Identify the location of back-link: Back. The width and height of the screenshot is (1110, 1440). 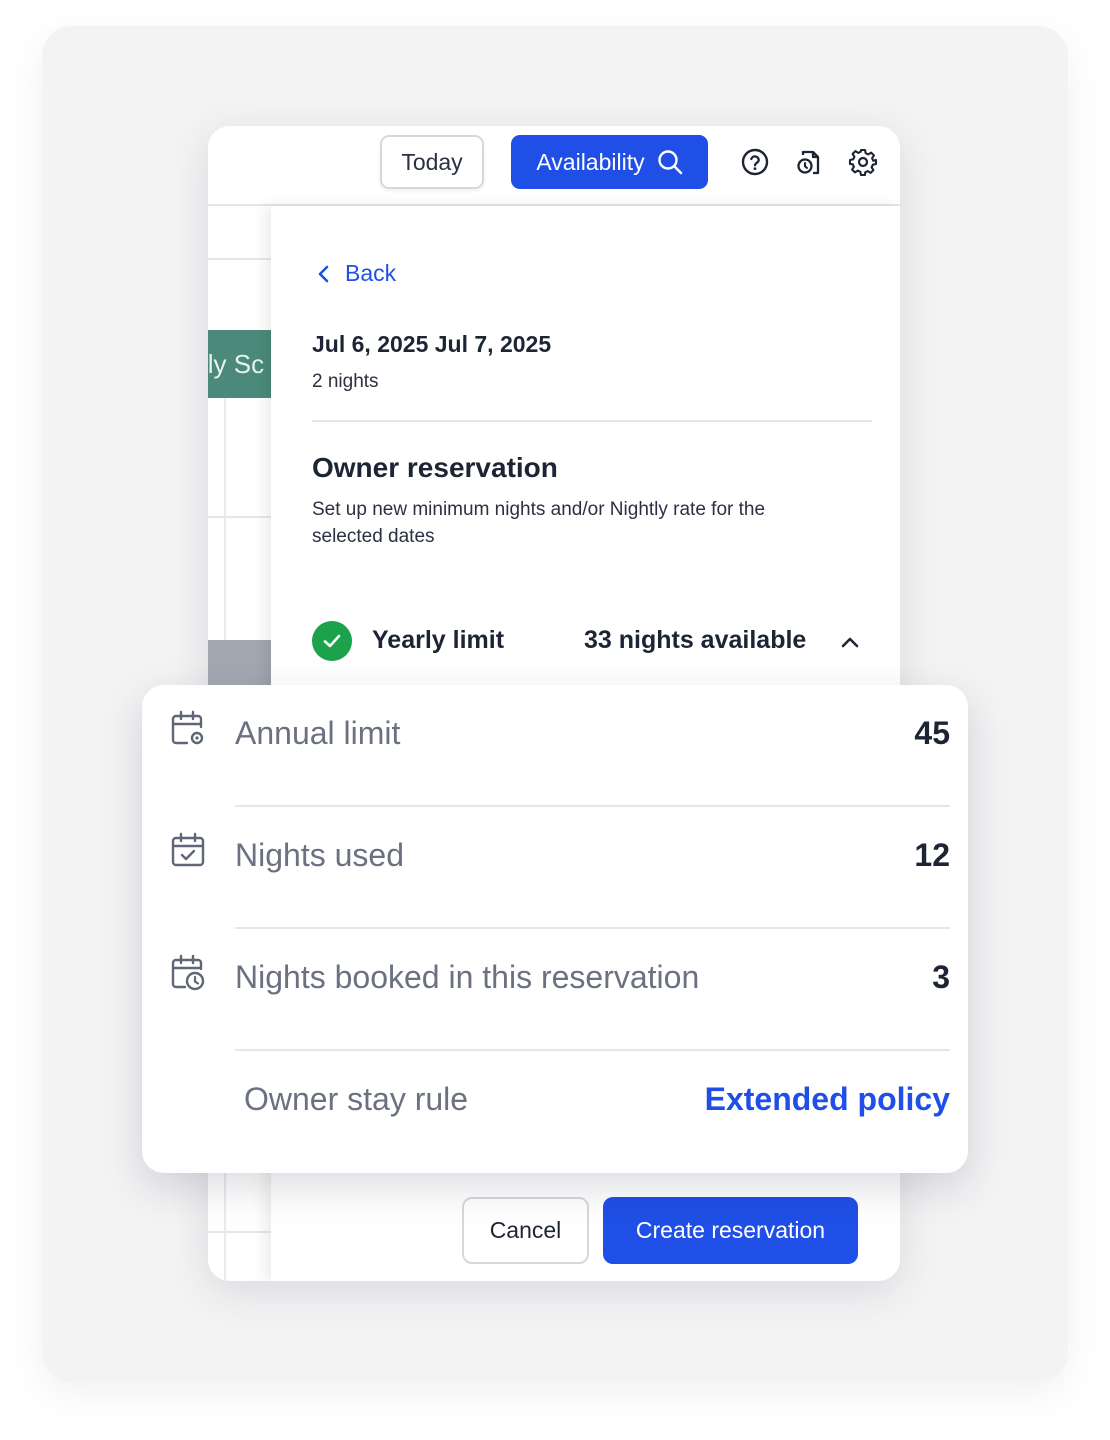
(356, 273).